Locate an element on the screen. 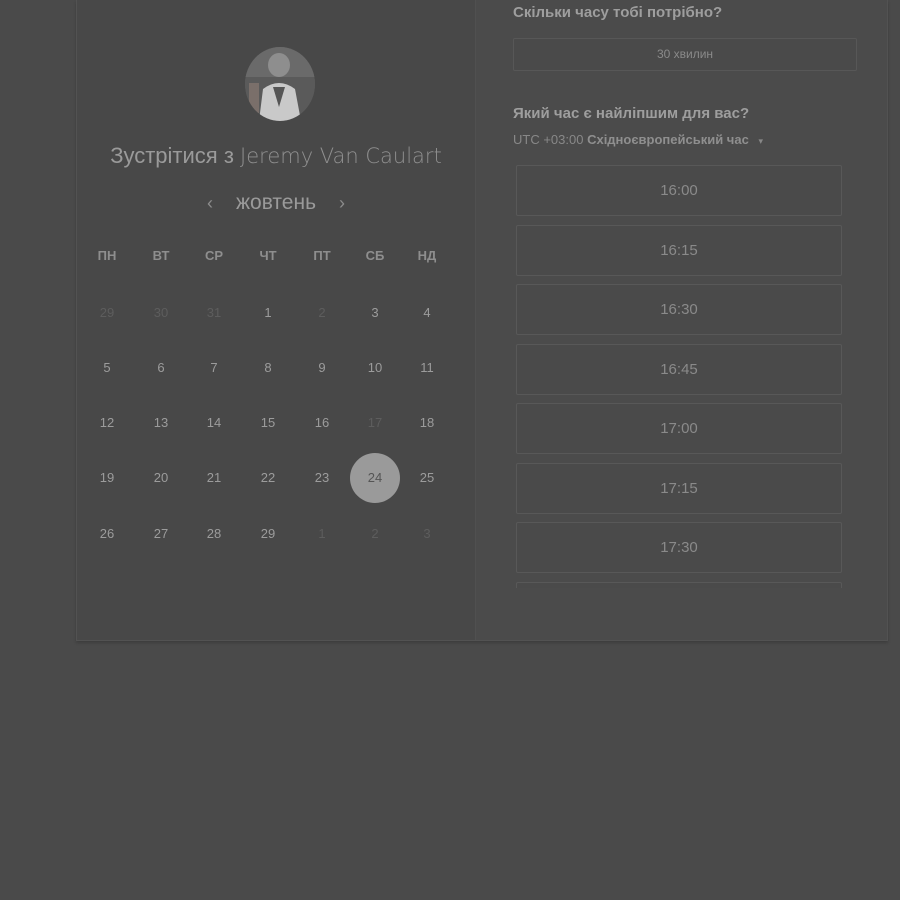 The image size is (900, 900). weekday-label: ПТ is located at coordinates (322, 255).